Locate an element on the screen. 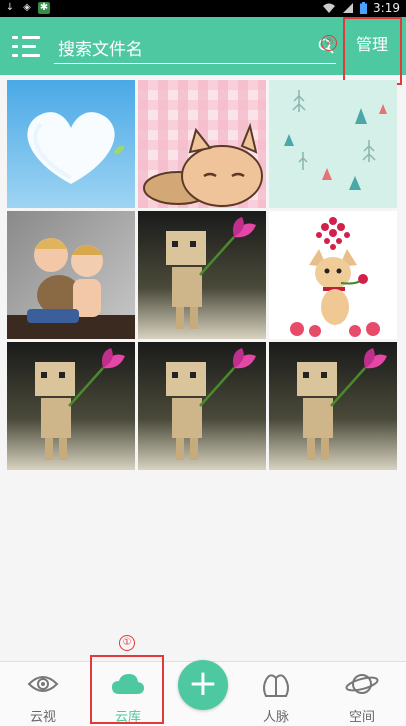 Image resolution: width=406 pixels, height=726 pixels. tab-yunku: 云库 is located at coordinates (128, 694).